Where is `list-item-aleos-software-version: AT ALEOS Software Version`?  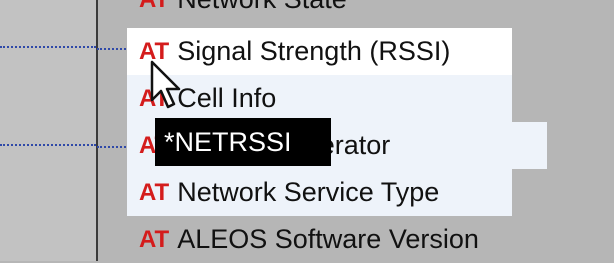
list-item-aleos-software-version: AT ALEOS Software Version is located at coordinates (303, 239).